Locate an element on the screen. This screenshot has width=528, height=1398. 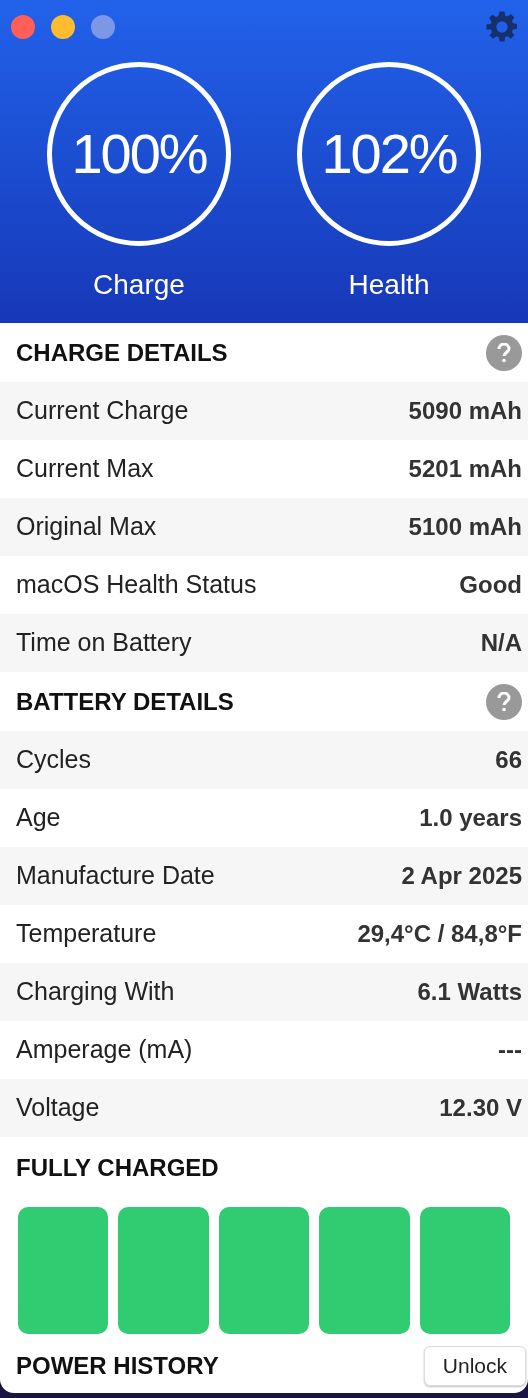
detail-value: Good is located at coordinates (490, 585).